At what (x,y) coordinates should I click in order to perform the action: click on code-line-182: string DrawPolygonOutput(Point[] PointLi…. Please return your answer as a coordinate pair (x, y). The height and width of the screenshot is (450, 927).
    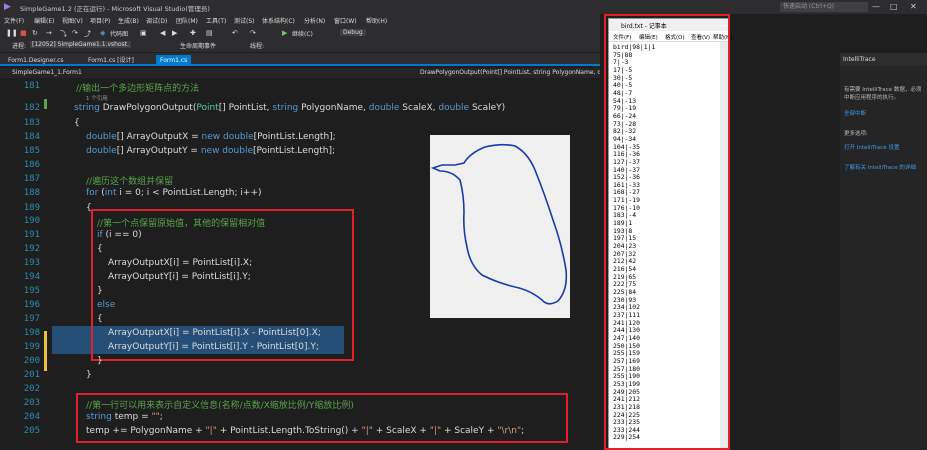
    Looking at the image, I should click on (290, 108).